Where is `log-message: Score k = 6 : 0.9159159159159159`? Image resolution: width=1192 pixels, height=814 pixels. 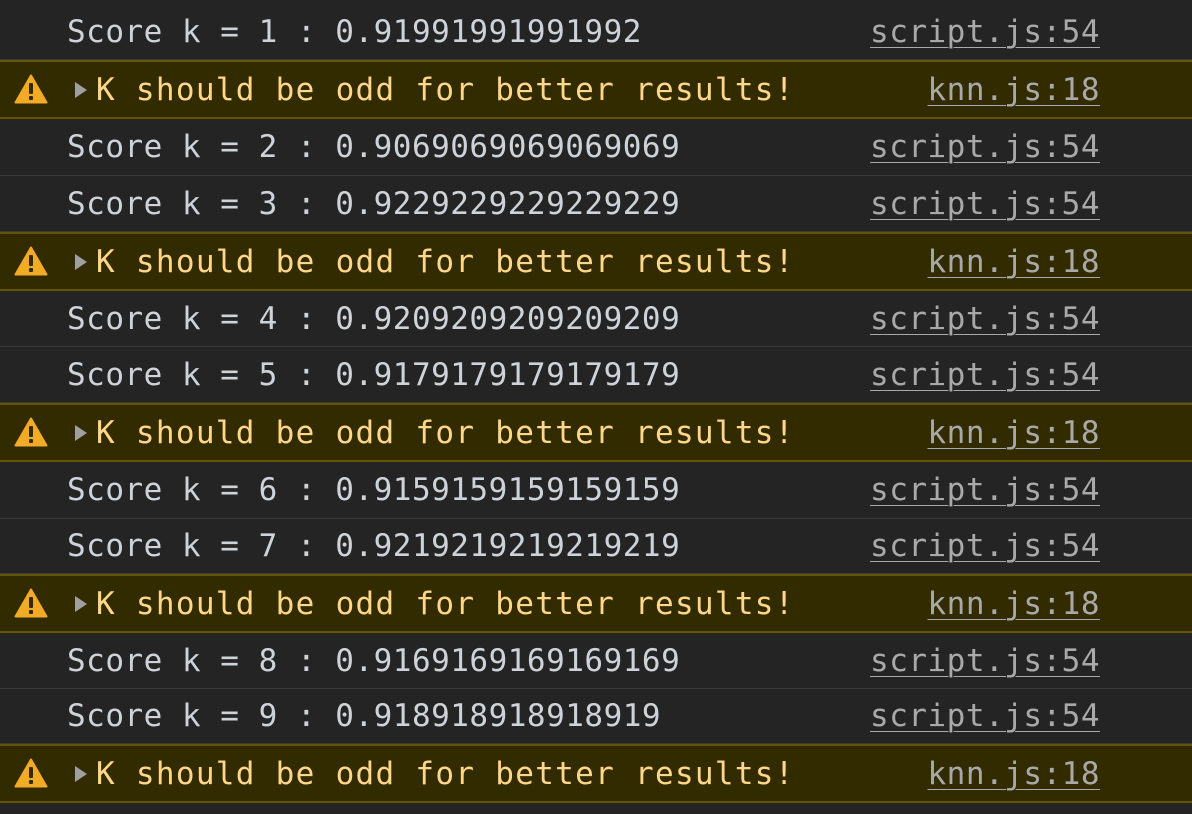 log-message: Score k = 6 : 0.9159159159159159 is located at coordinates (374, 490).